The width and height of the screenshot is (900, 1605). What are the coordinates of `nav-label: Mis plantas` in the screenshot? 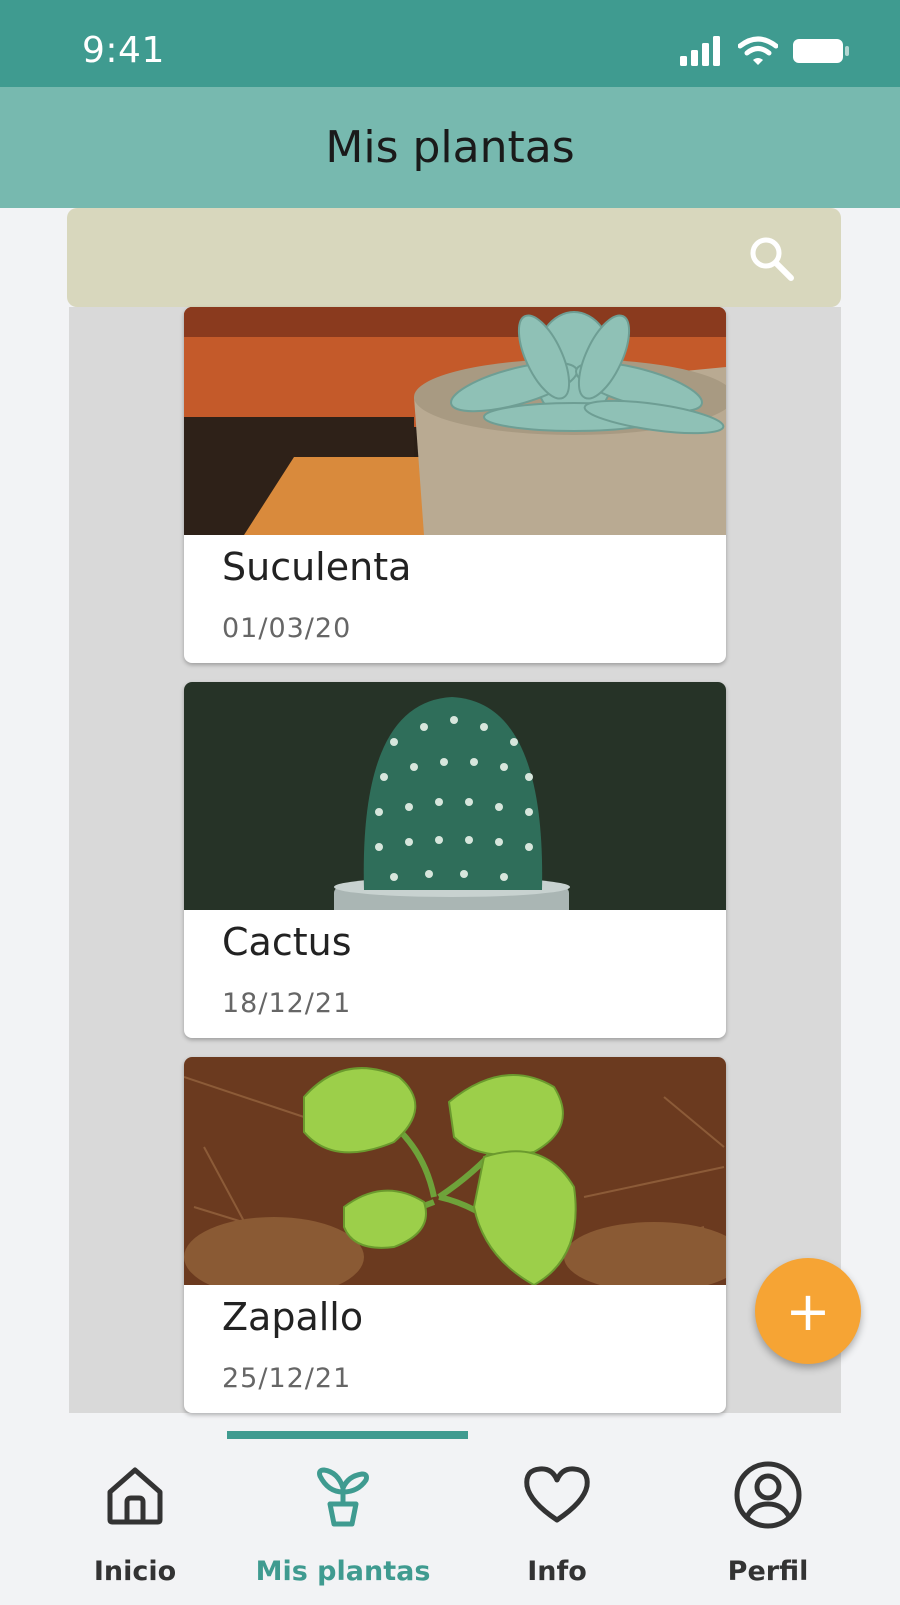 It's located at (343, 1571).